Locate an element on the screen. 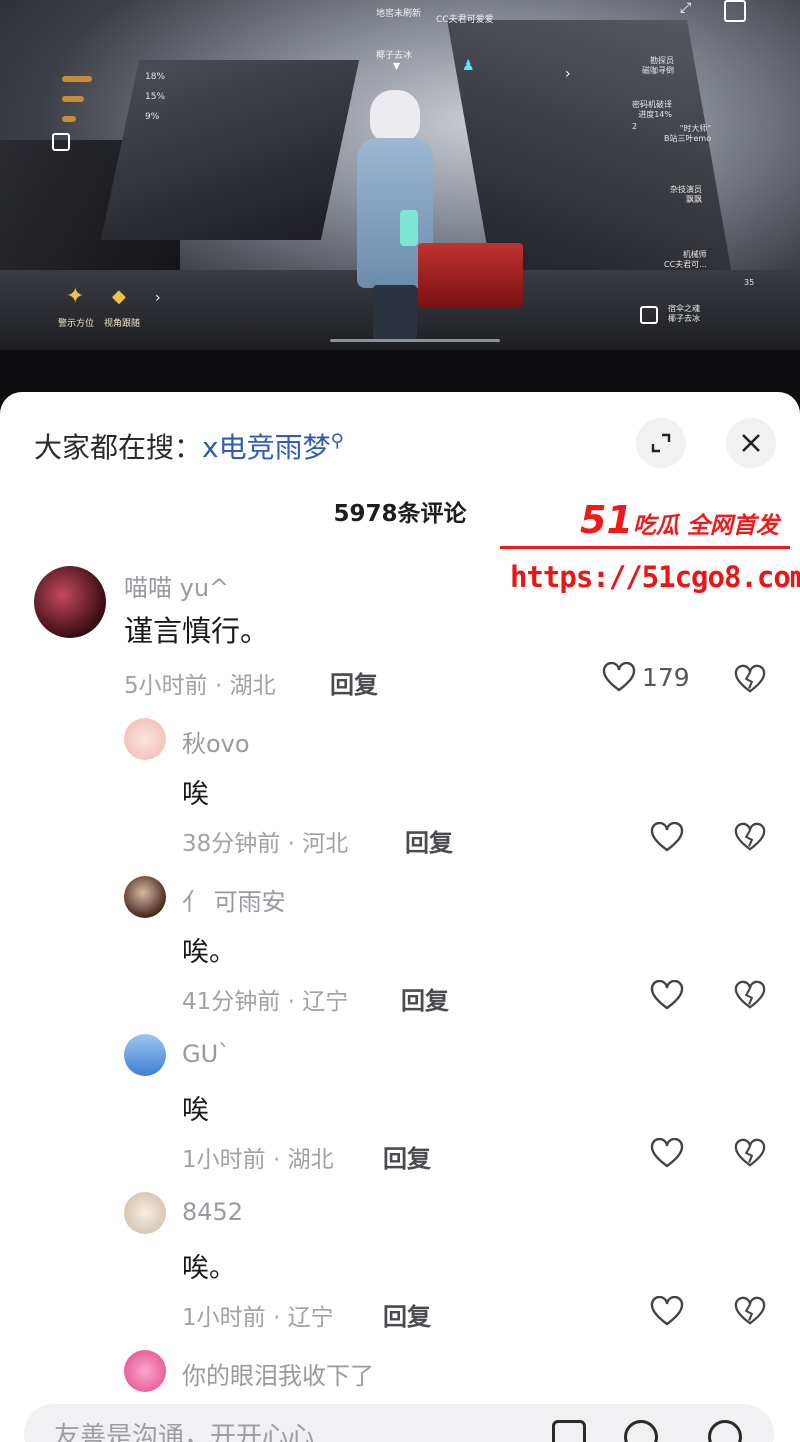 The image size is (800, 1442). trending-search: 大家都在搜：x电竞雨梦⚲ is located at coordinates (189, 446).